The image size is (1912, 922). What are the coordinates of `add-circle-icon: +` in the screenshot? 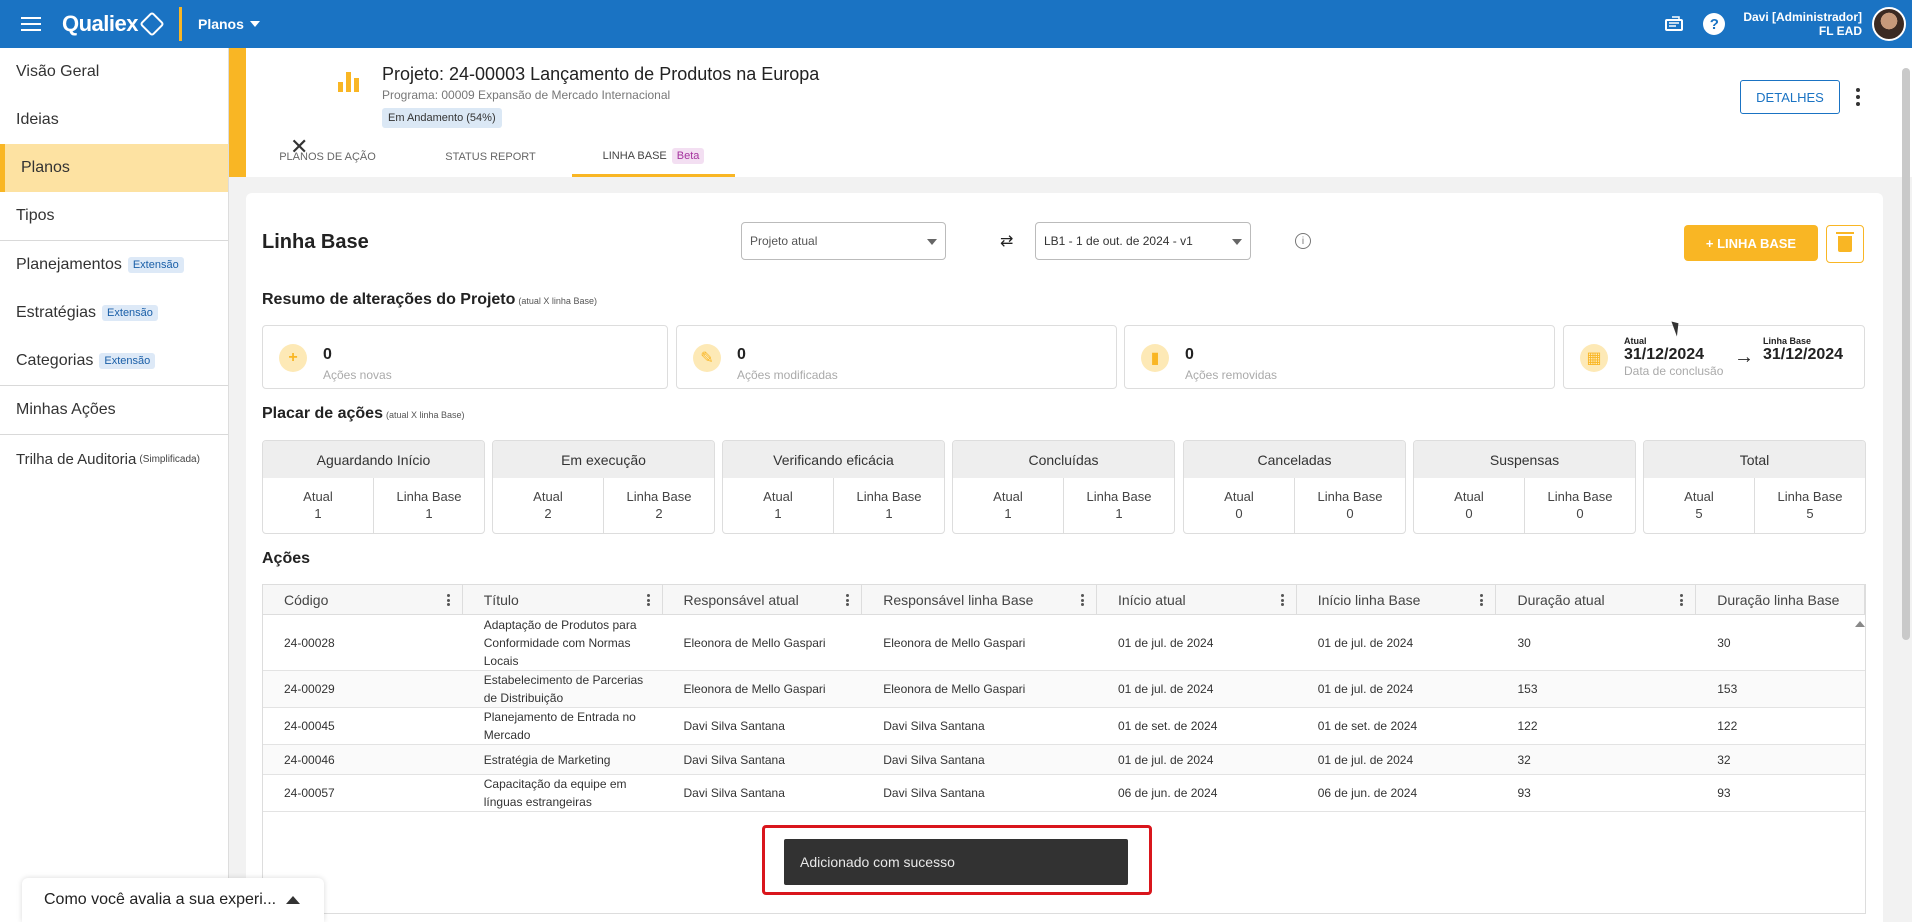 It's located at (293, 358).